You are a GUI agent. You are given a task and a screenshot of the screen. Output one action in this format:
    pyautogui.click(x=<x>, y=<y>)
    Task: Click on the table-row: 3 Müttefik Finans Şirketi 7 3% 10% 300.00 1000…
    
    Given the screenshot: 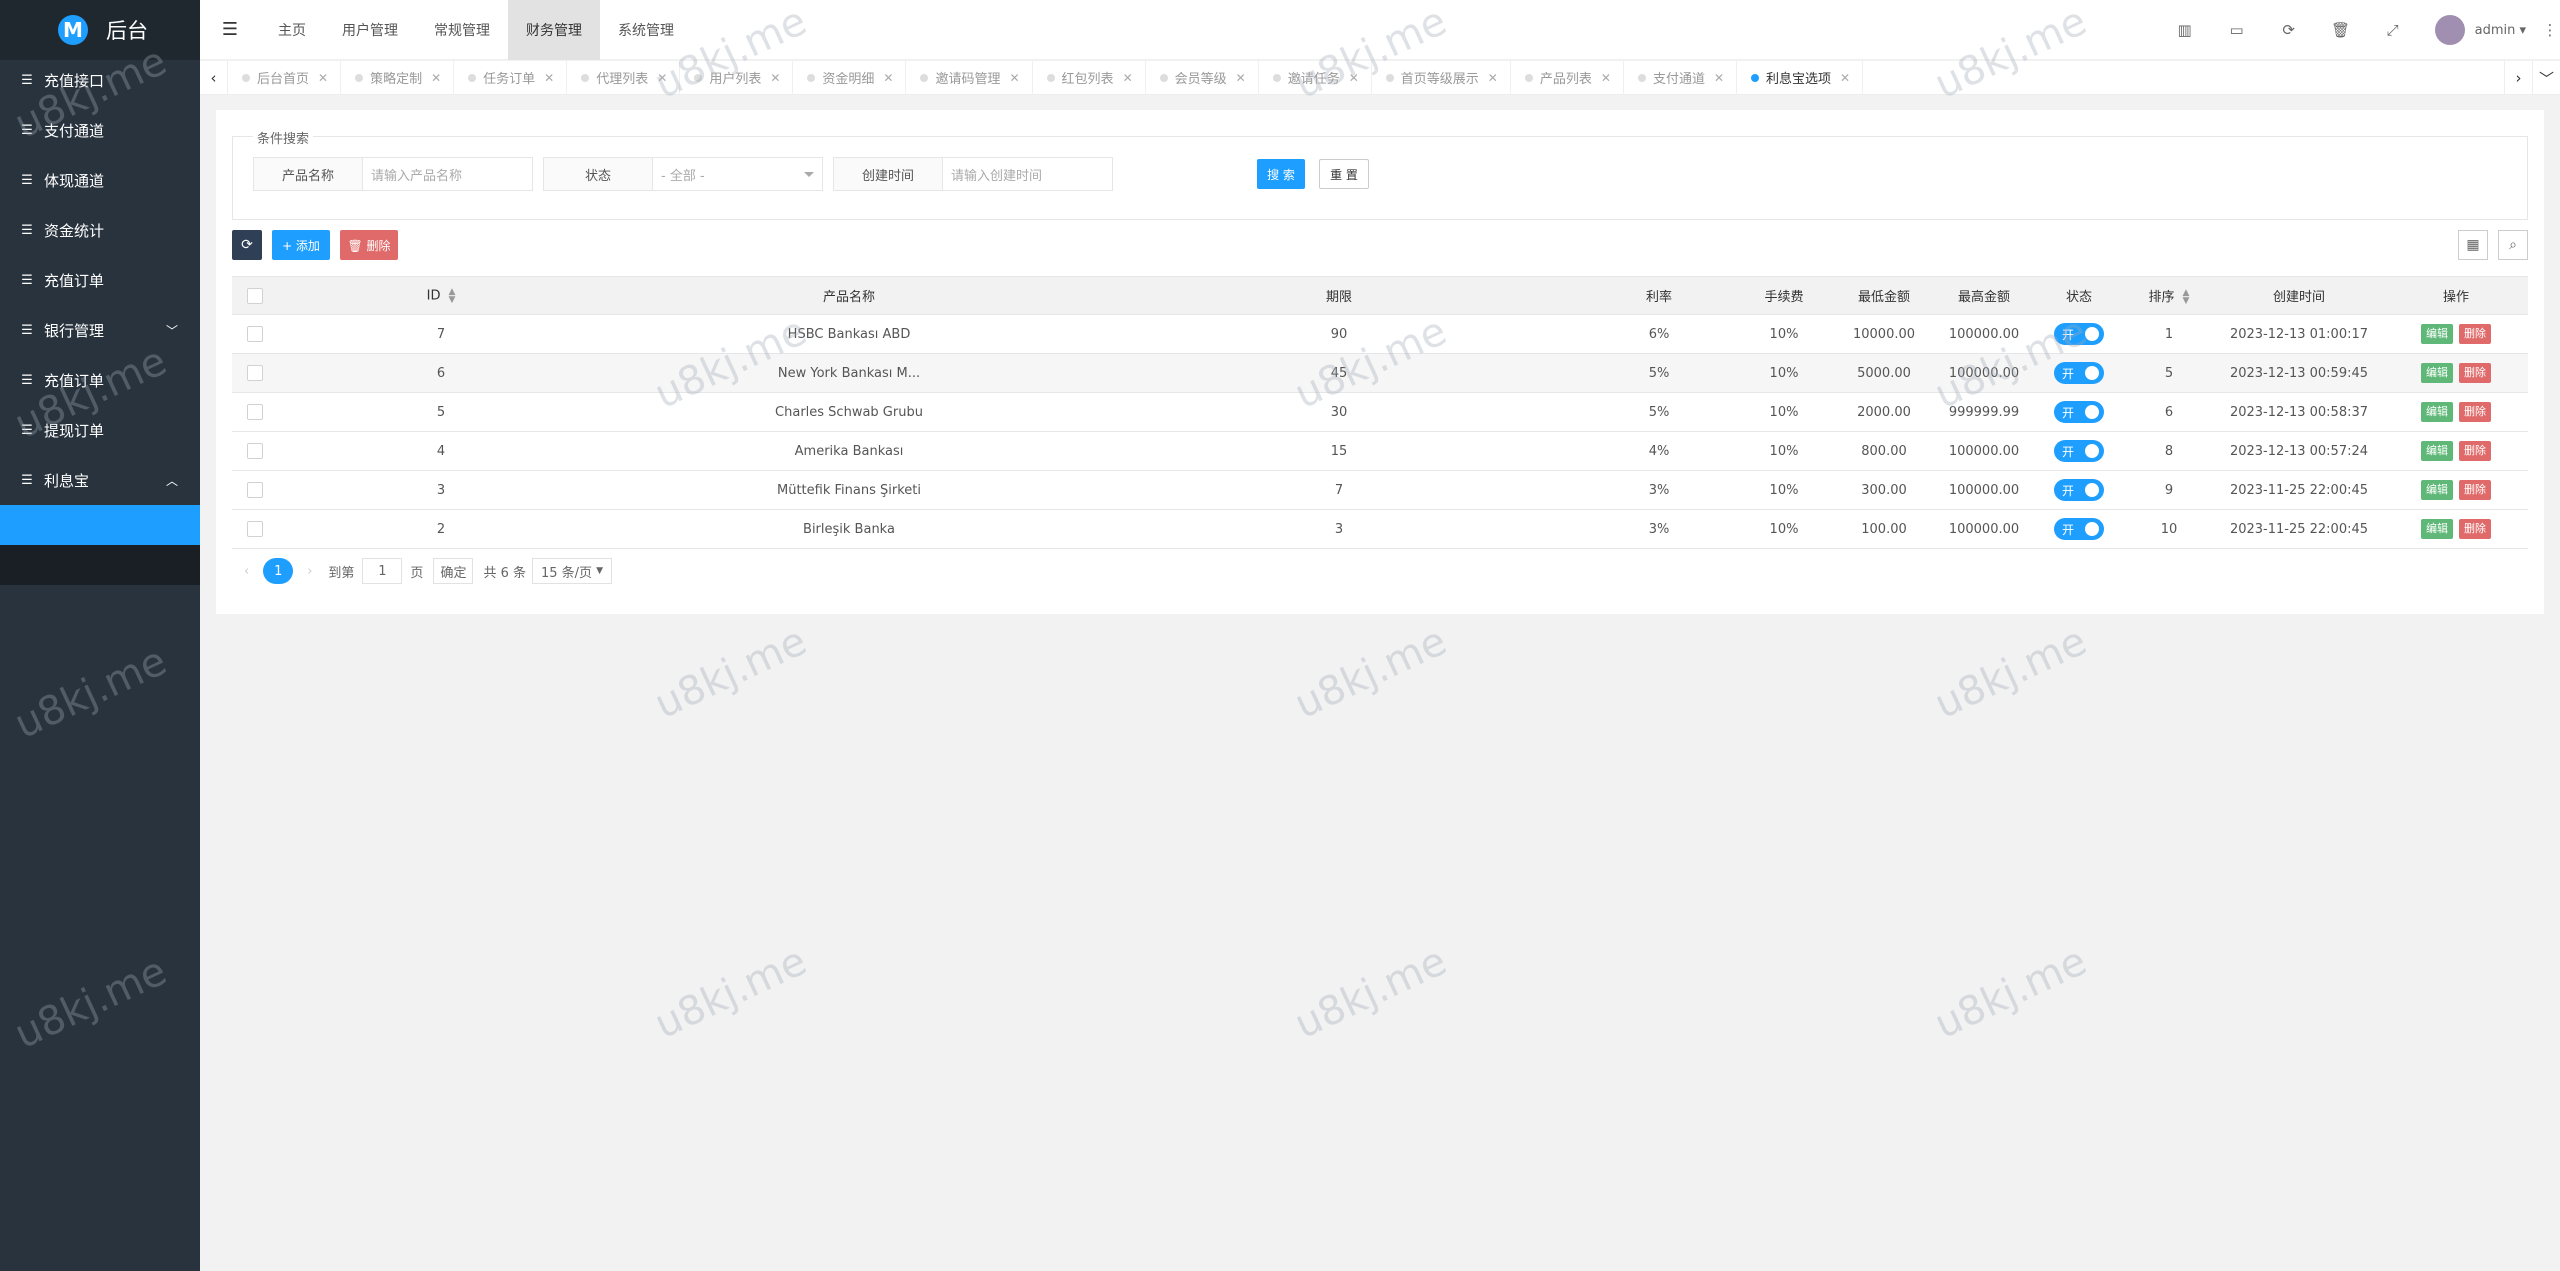 What is the action you would take?
    pyautogui.click(x=1380, y=490)
    